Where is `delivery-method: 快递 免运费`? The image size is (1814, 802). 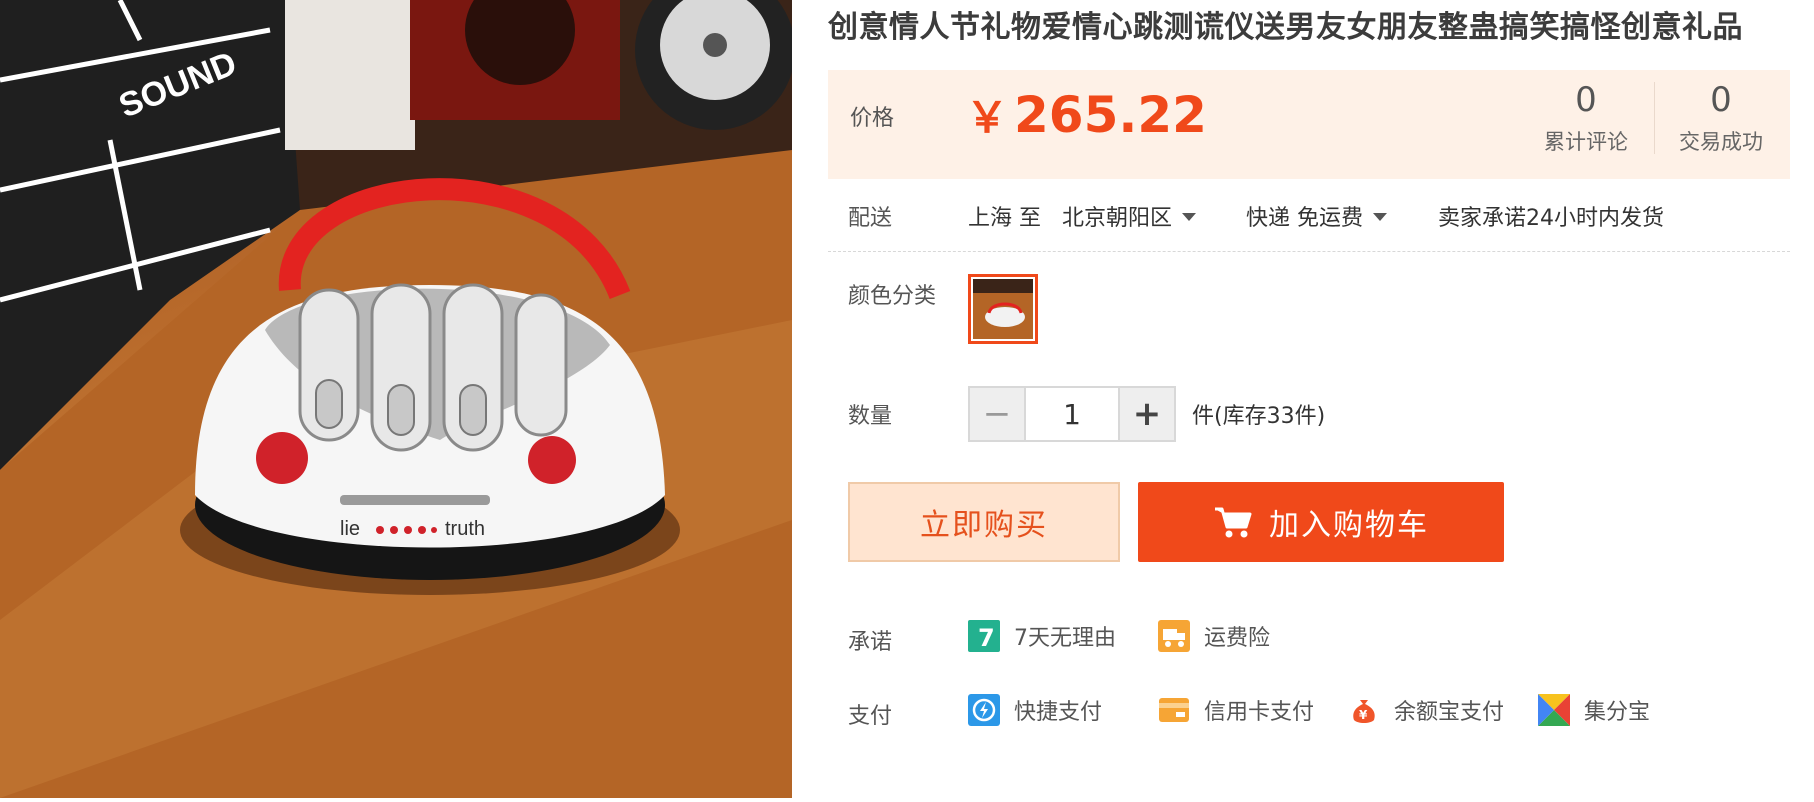 delivery-method: 快递 免运费 is located at coordinates (1304, 218).